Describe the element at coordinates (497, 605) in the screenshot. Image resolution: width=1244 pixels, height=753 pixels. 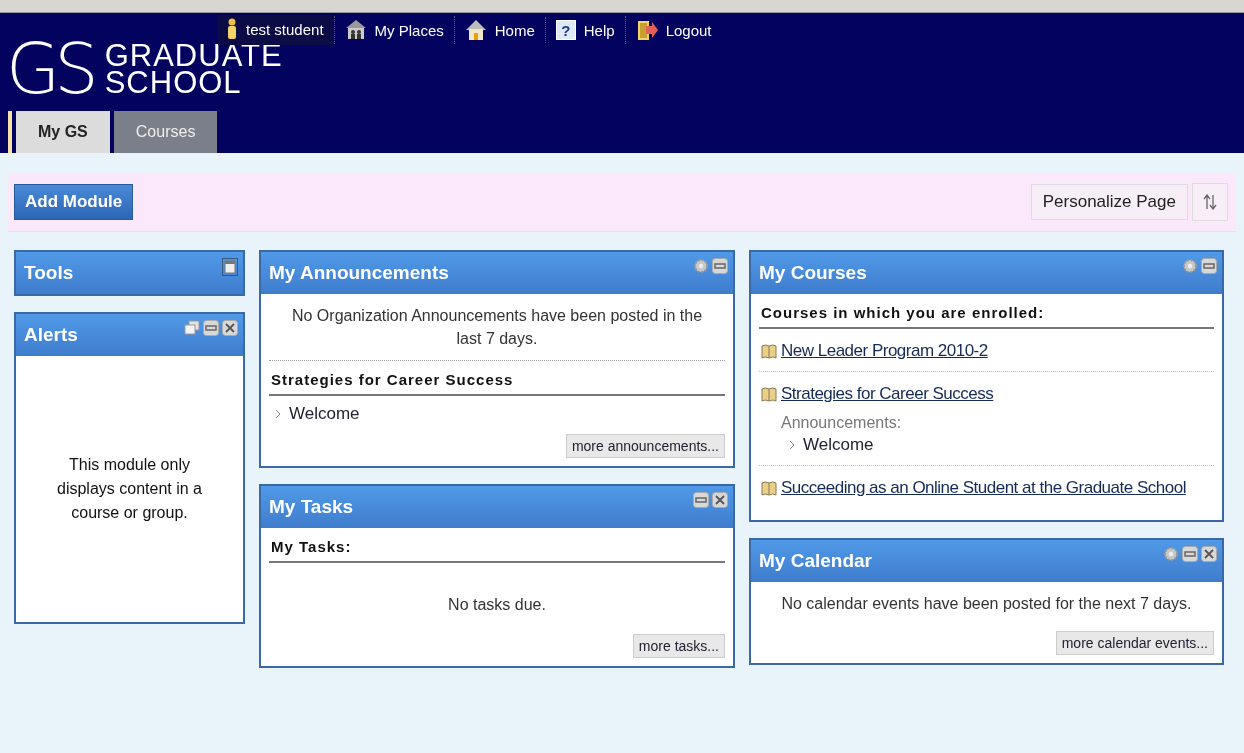
I see `module-message: No tasks due.` at that location.